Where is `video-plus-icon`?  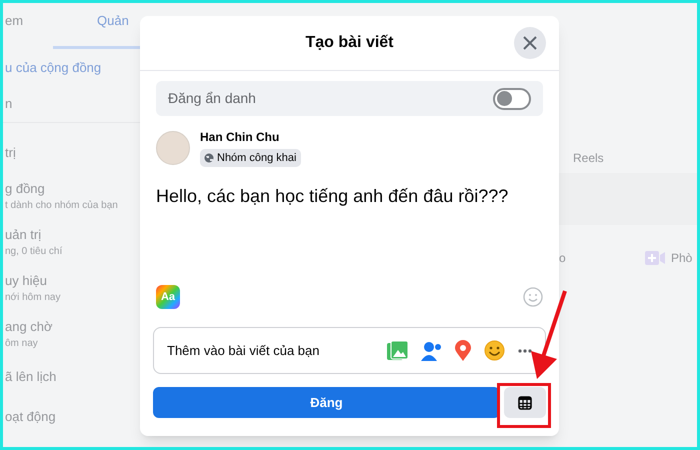
video-plus-icon is located at coordinates (655, 258).